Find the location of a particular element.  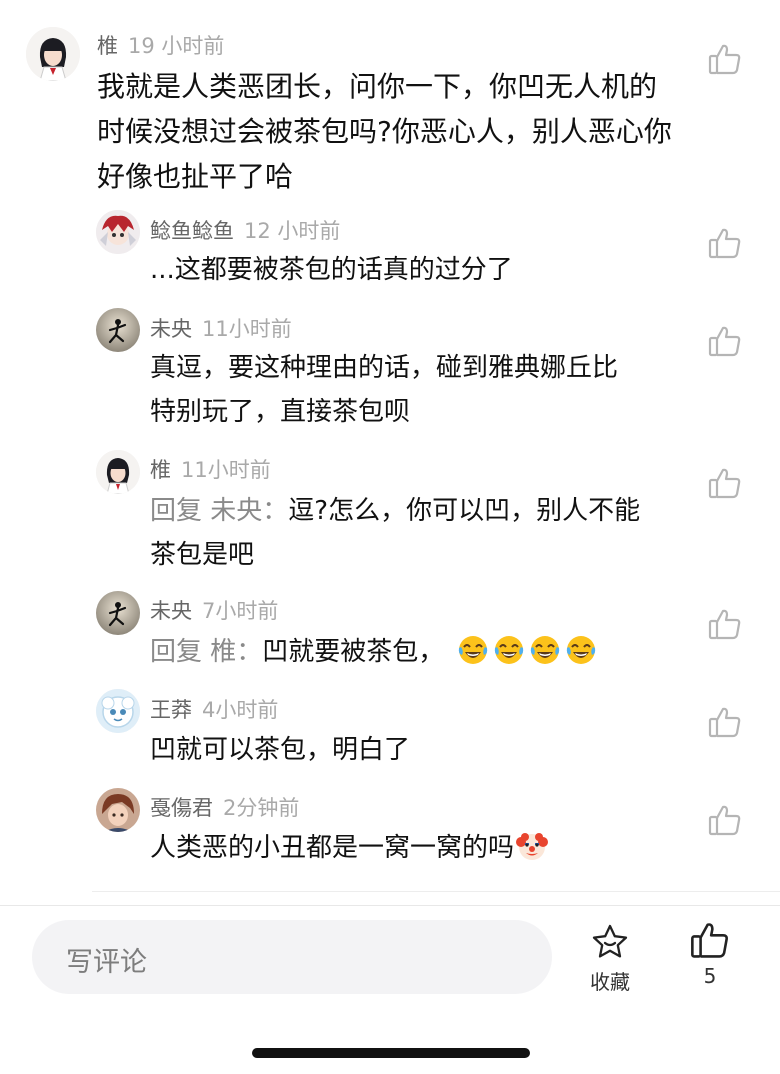

comment-time: 4小时前 is located at coordinates (240, 710).